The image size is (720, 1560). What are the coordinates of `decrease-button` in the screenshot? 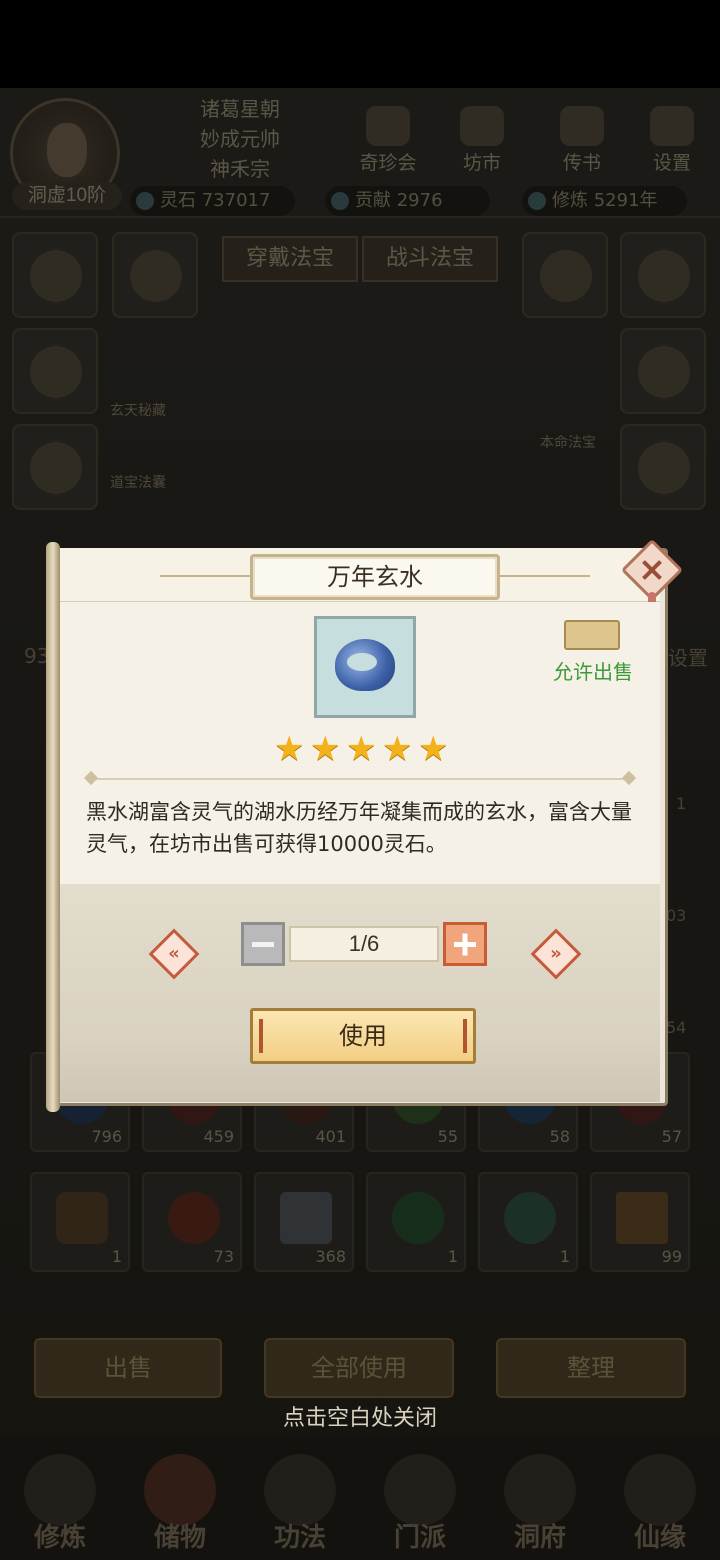 It's located at (263, 944).